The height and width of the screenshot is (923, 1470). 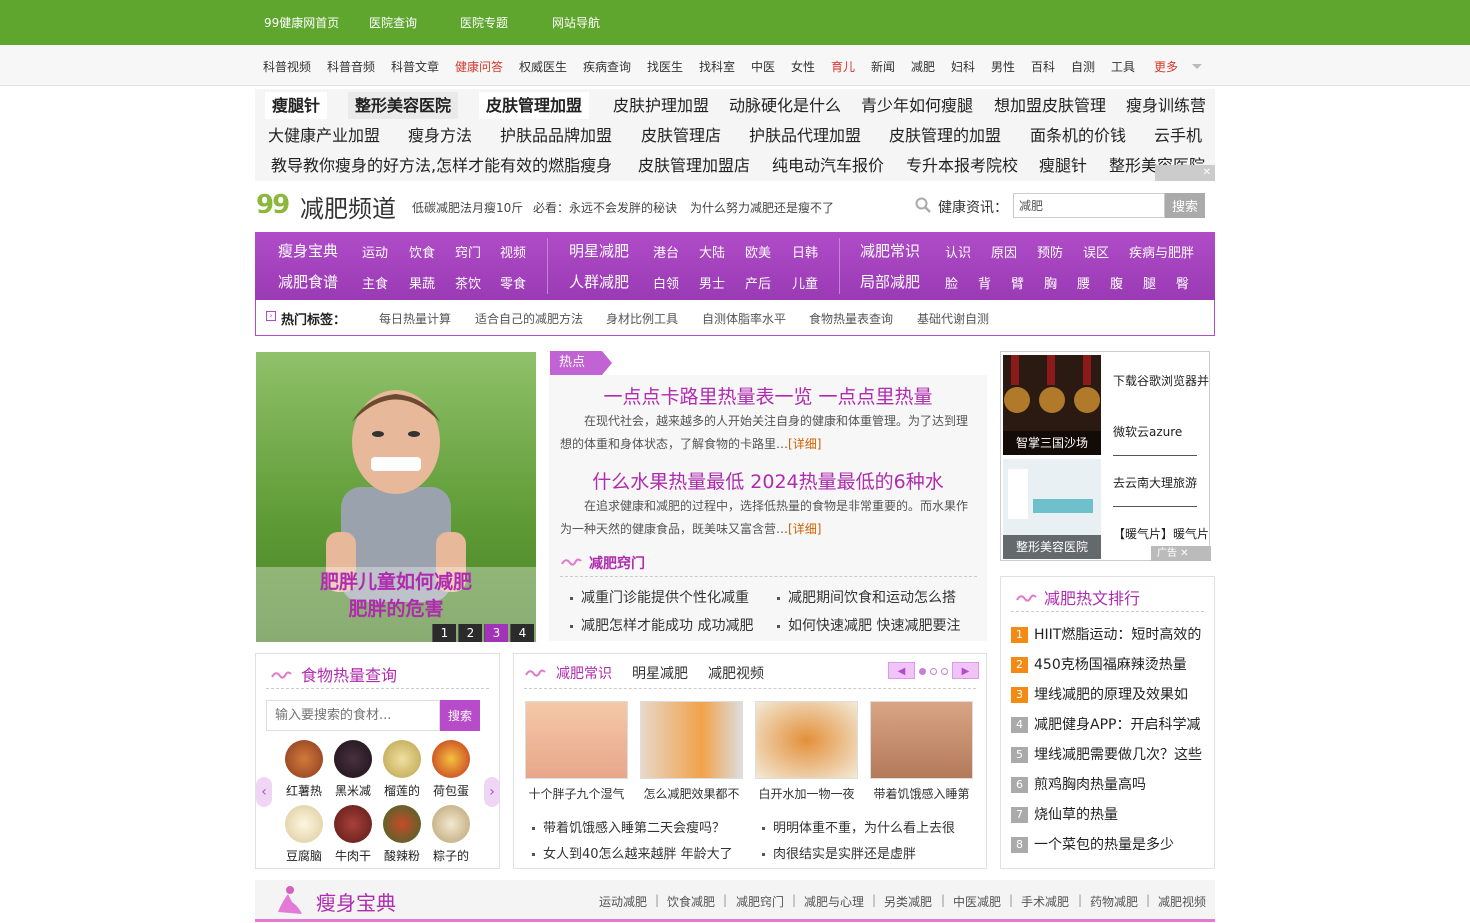 I want to click on section-link: 减肥窍门, so click(x=760, y=901).